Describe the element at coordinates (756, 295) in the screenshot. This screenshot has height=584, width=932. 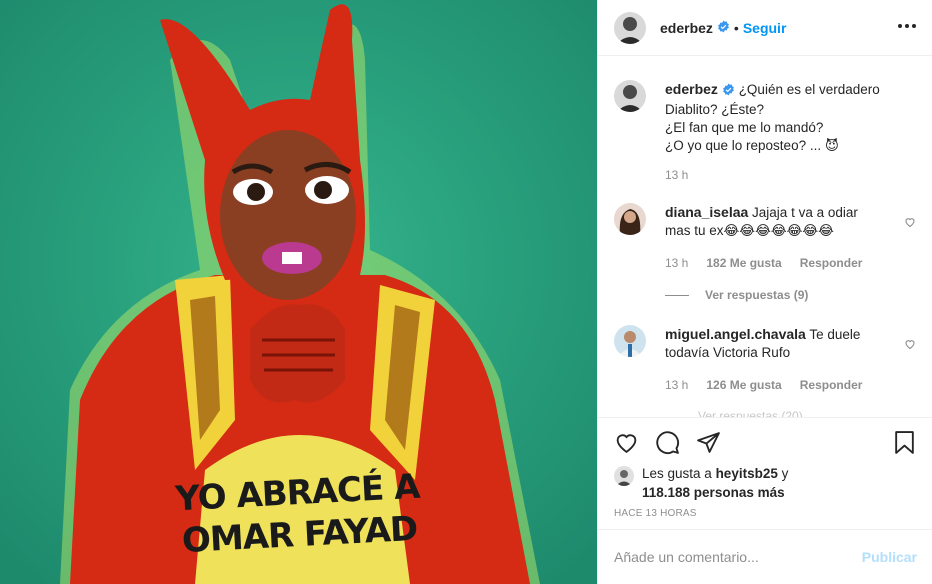
I see `view-replies-label: Ver respuestas (9)` at that location.